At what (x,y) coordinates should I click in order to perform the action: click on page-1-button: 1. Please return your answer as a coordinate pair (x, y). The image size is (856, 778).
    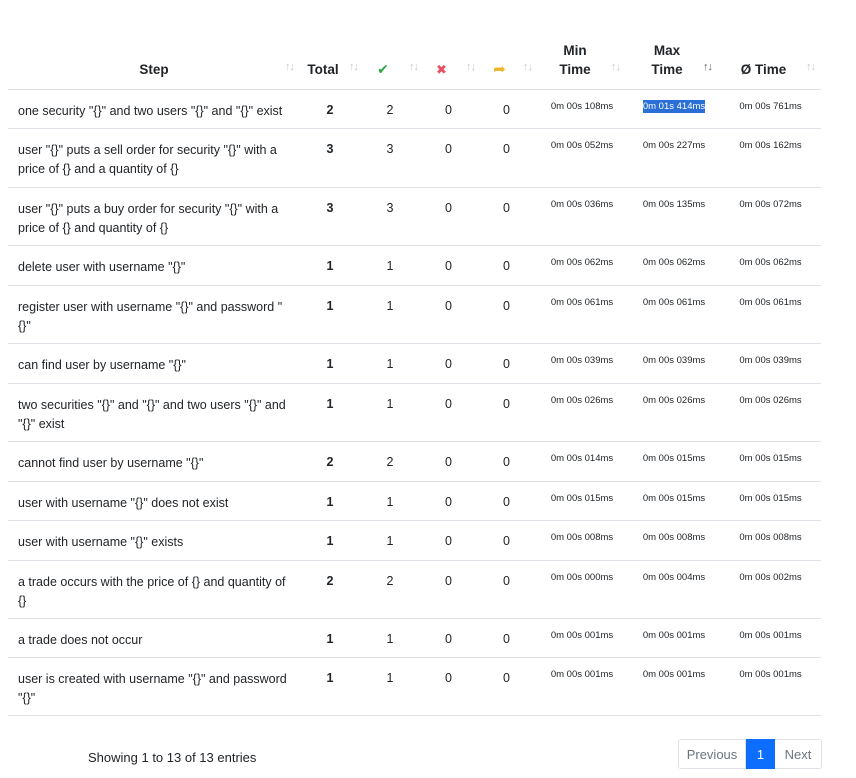
    Looking at the image, I should click on (760, 754).